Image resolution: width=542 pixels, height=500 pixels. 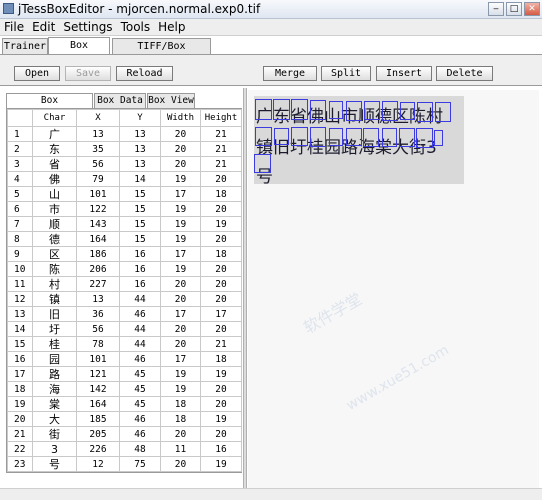 What do you see at coordinates (88, 73) in the screenshot?
I see `save-button: Save` at bounding box center [88, 73].